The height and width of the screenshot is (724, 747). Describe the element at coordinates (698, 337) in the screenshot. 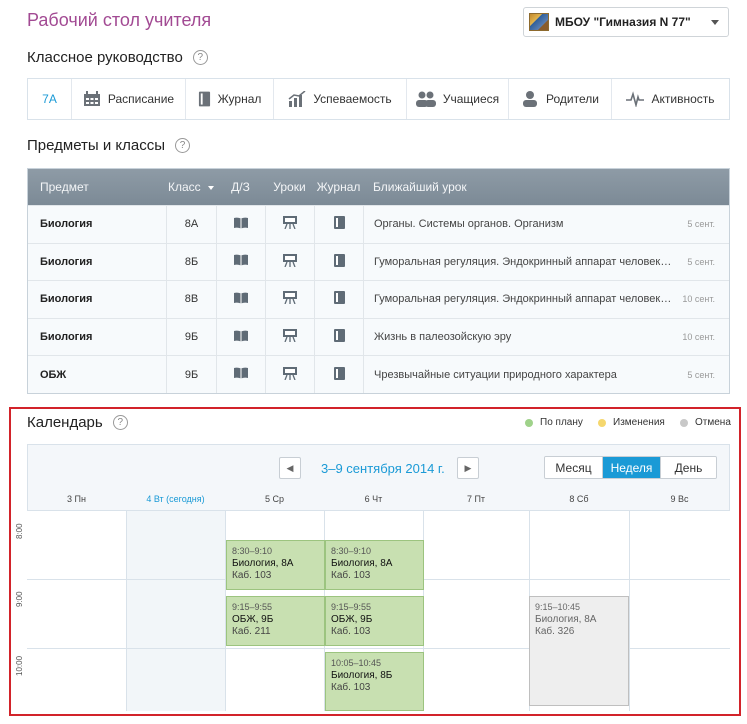

I see `next-lesson-date: 10 сент.` at that location.